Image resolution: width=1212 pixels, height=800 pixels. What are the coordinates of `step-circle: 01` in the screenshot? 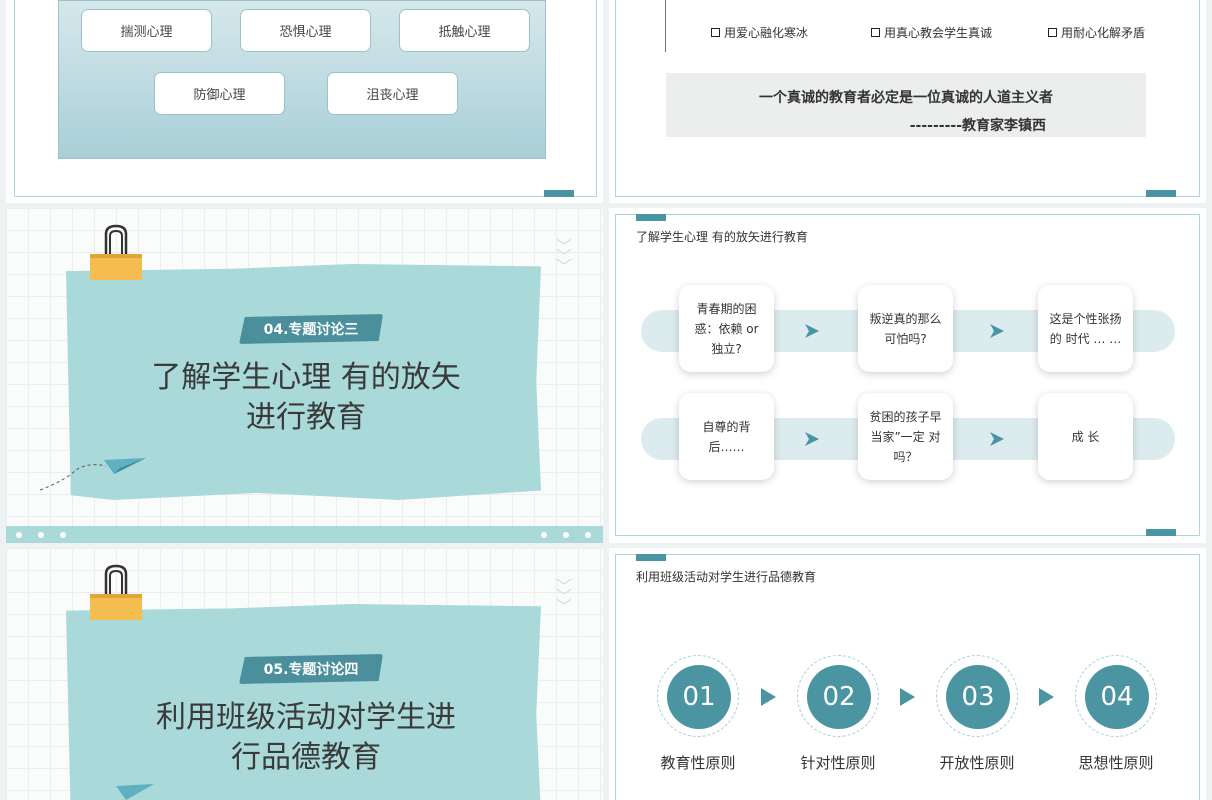 It's located at (698, 696).